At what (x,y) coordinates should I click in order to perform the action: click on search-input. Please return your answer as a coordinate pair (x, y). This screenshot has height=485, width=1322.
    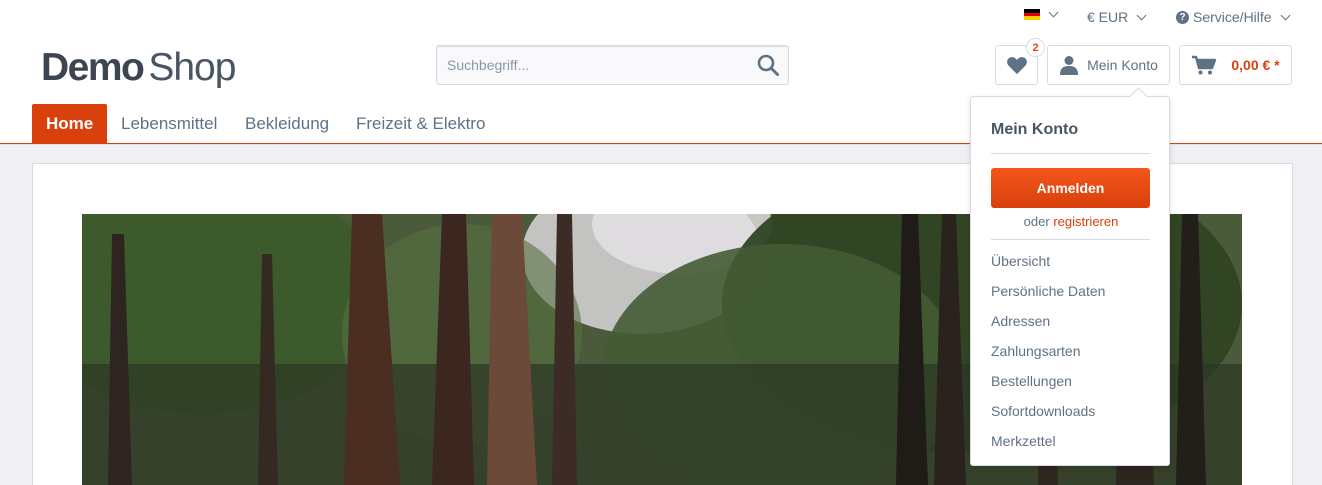
    Looking at the image, I should click on (587, 65).